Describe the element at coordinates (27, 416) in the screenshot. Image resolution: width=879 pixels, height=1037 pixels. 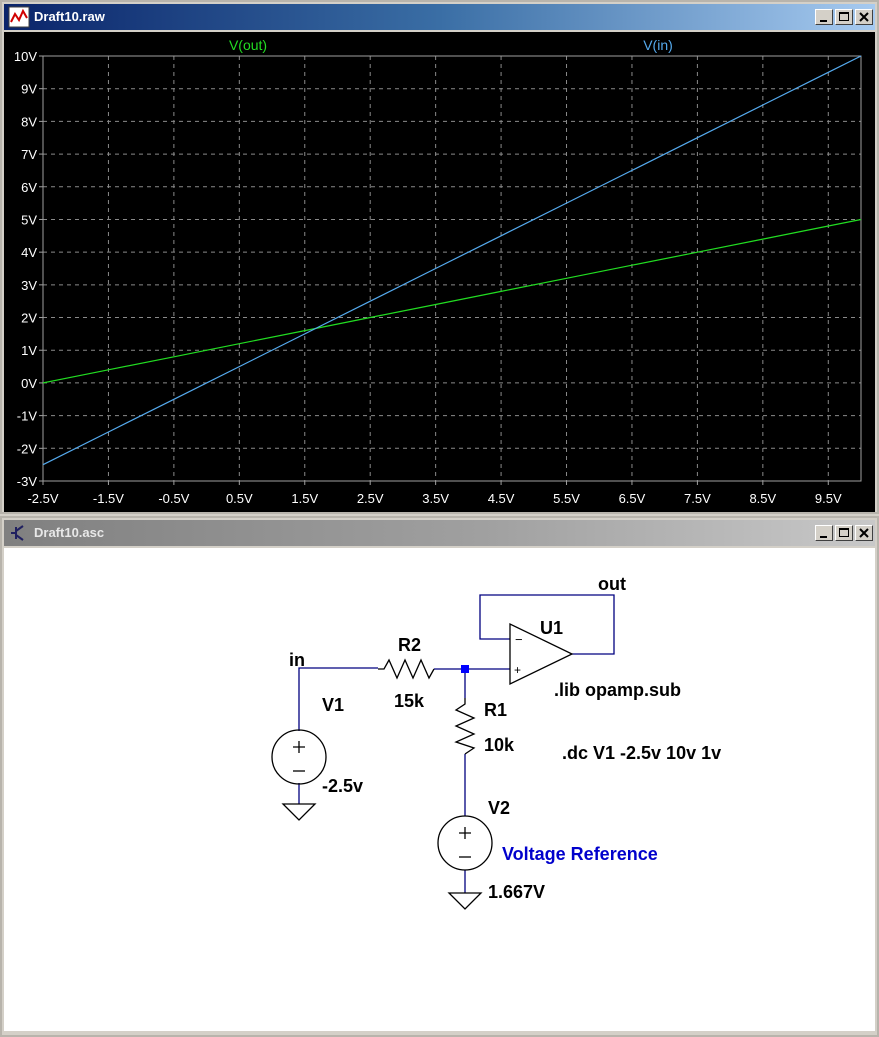
I see `y-tick-label: -1V` at that location.